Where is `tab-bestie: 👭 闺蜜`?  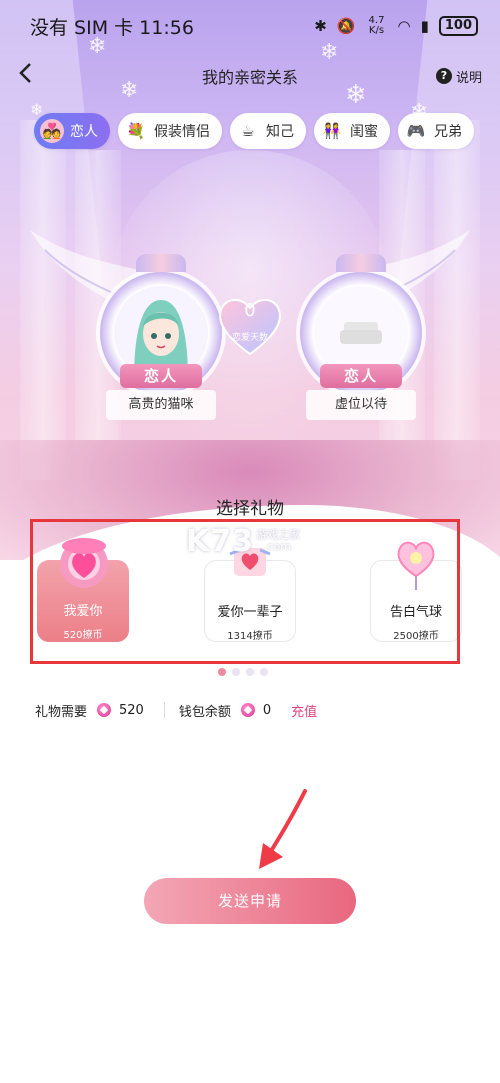
tab-bestie: 👭 闺蜜 is located at coordinates (352, 131).